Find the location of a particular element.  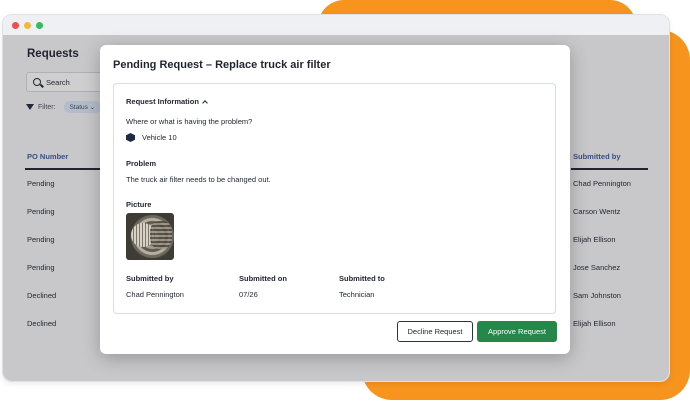

submitted-to-value: Technician is located at coordinates (357, 294).